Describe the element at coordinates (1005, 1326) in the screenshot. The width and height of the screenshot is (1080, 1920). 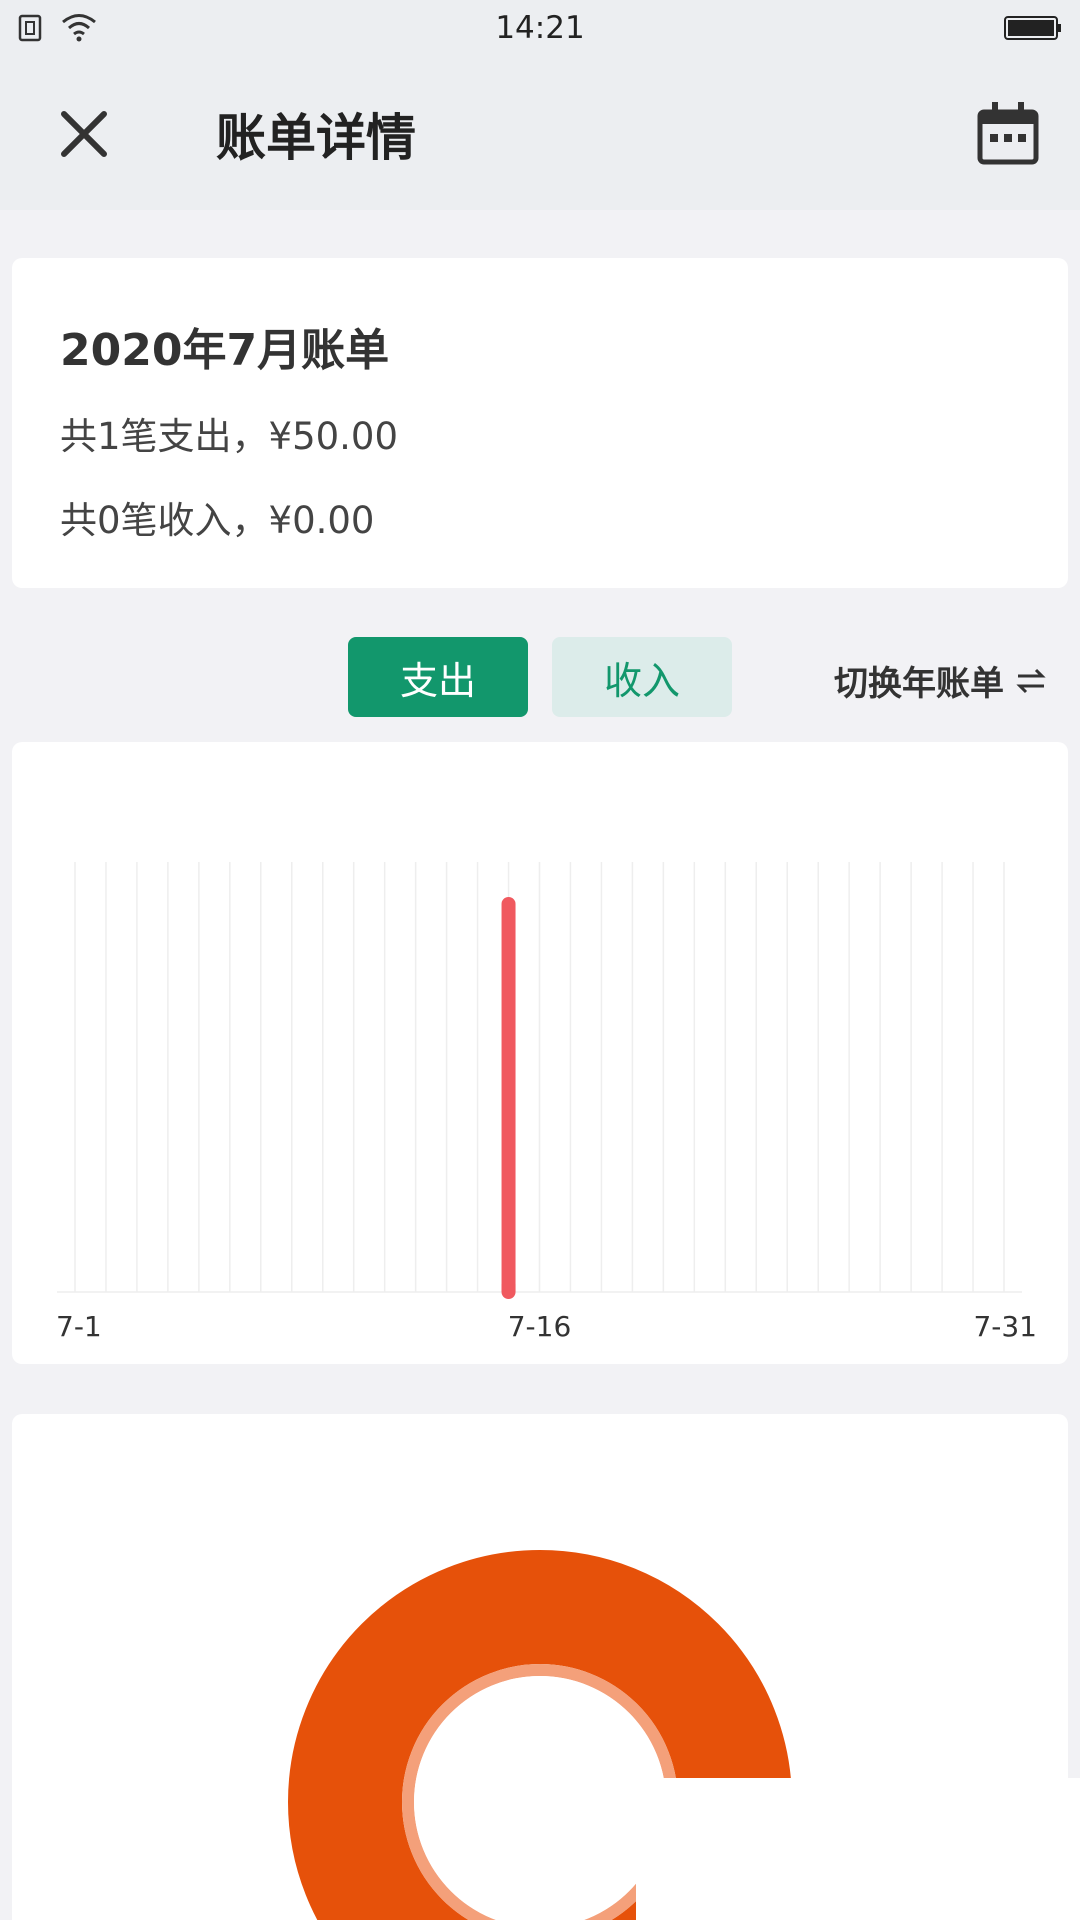
I see `tick-label: 7-31` at that location.